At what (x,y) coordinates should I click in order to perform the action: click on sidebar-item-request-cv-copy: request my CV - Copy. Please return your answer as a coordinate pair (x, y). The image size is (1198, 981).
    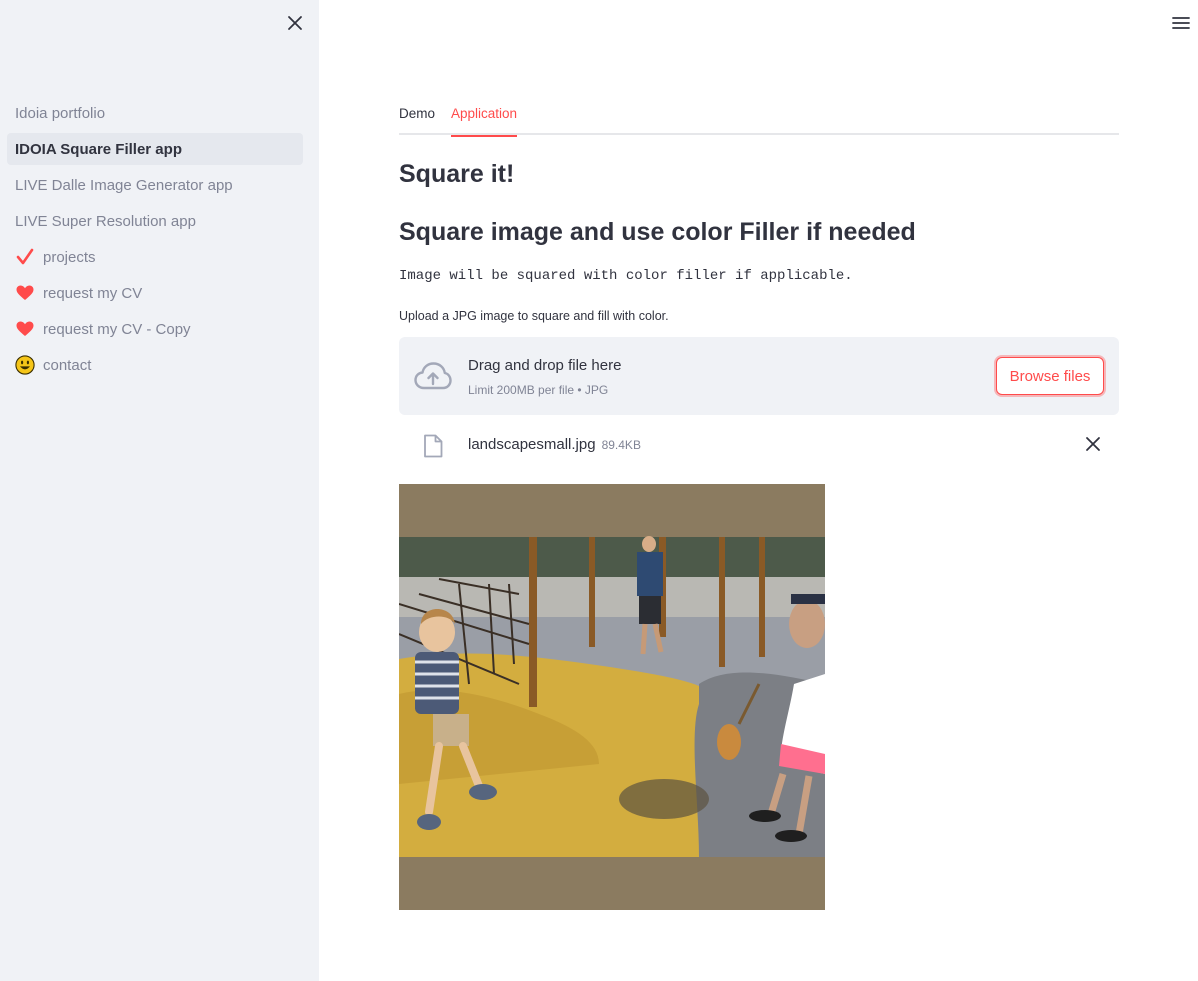
    Looking at the image, I should click on (155, 329).